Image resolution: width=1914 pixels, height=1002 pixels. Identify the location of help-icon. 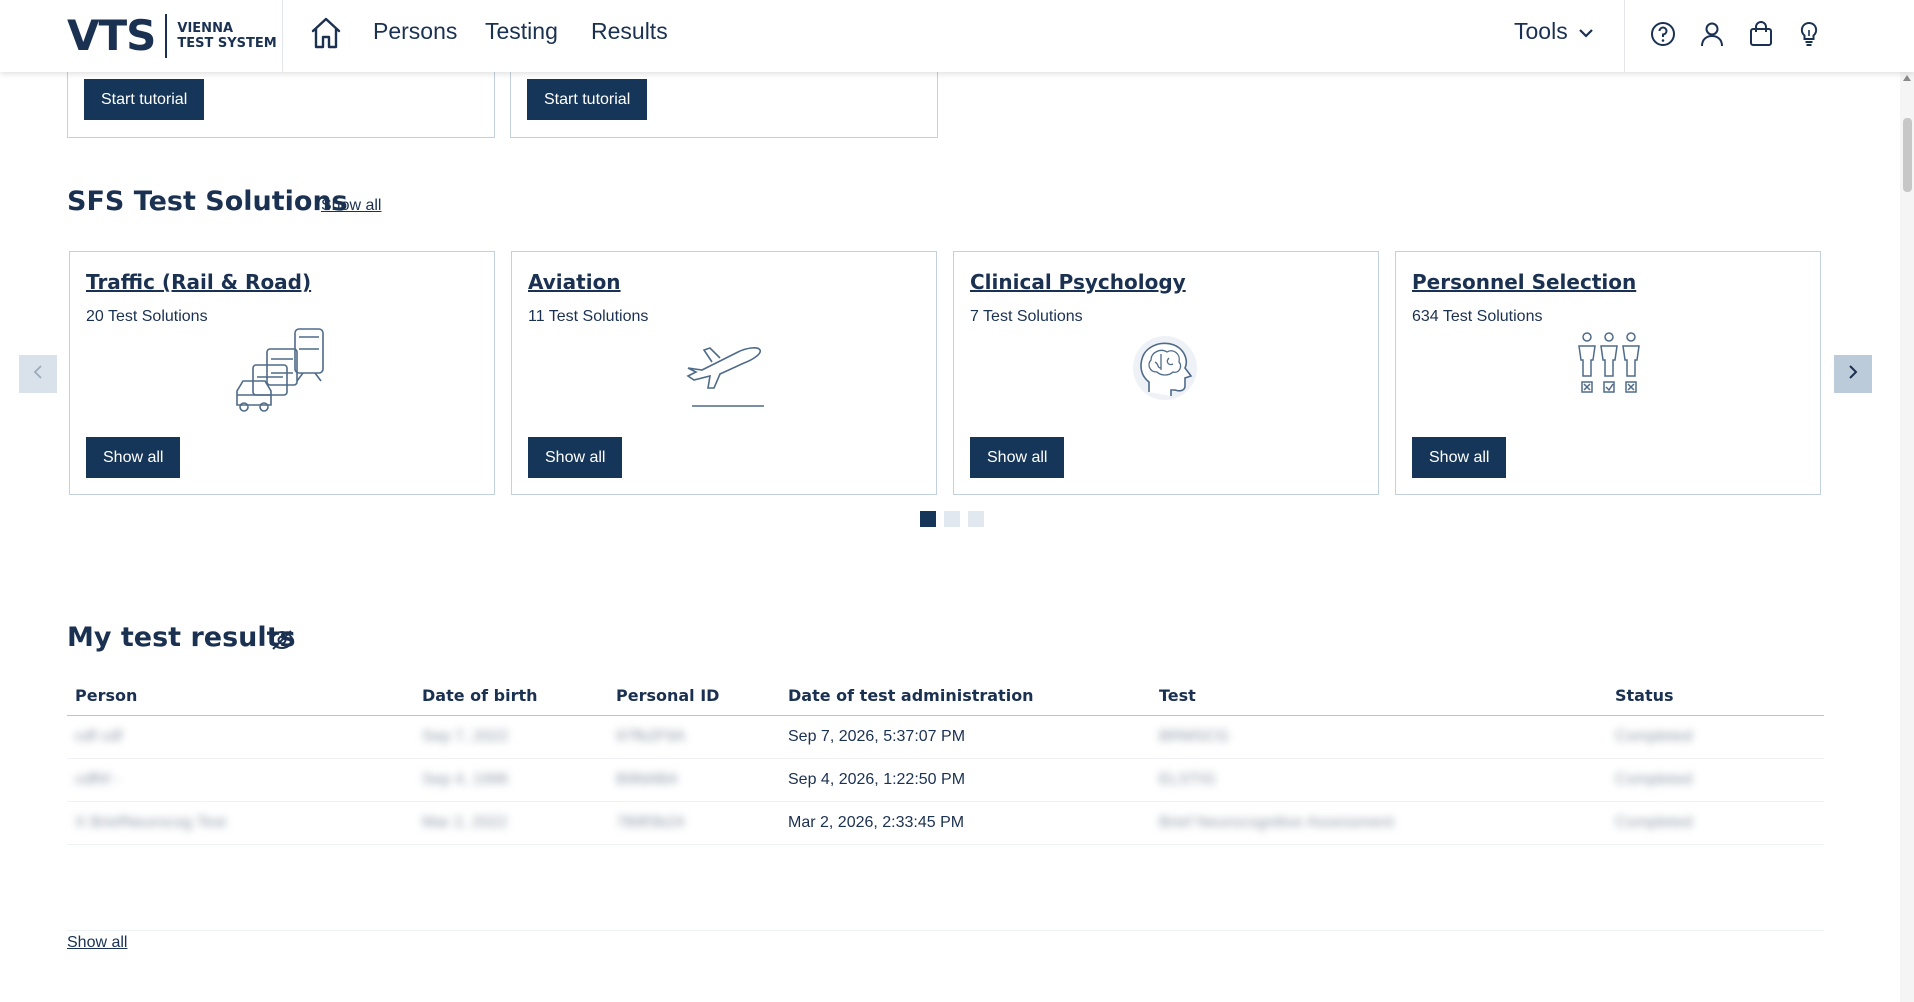
(1663, 34).